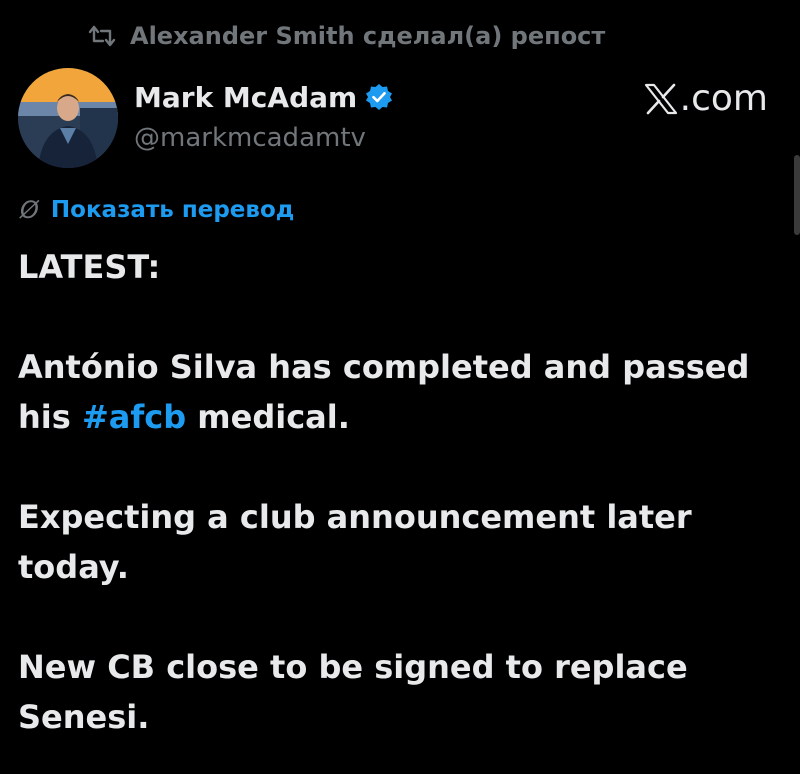 The width and height of the screenshot is (800, 774). What do you see at coordinates (379, 97) in the screenshot?
I see `verified-badge-icon` at bounding box center [379, 97].